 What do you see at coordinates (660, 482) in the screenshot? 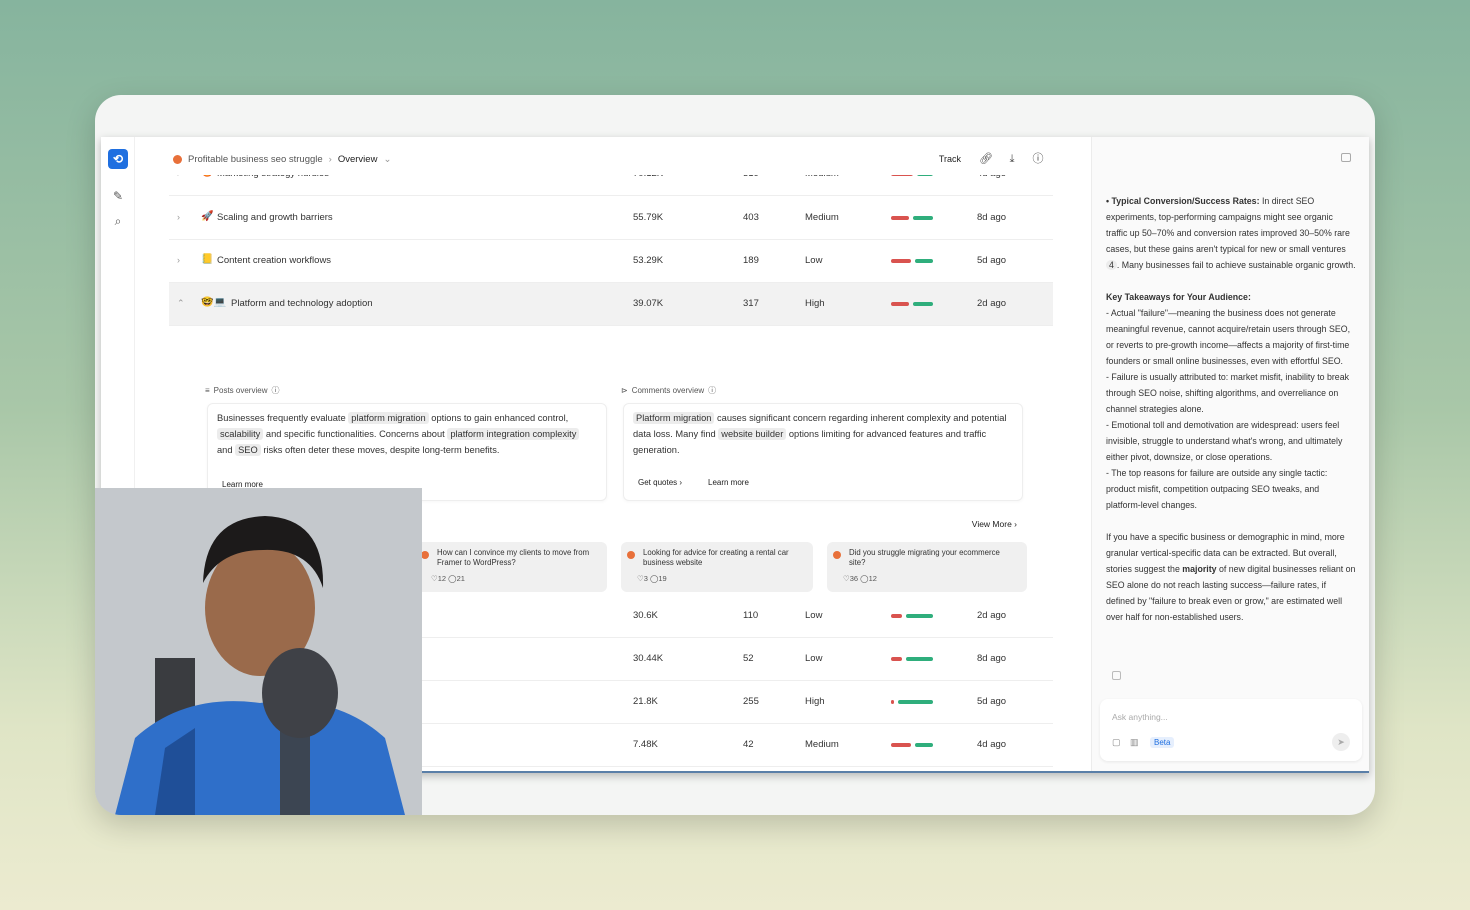
I see `get-quotes-button: Get quotes ›` at bounding box center [660, 482].